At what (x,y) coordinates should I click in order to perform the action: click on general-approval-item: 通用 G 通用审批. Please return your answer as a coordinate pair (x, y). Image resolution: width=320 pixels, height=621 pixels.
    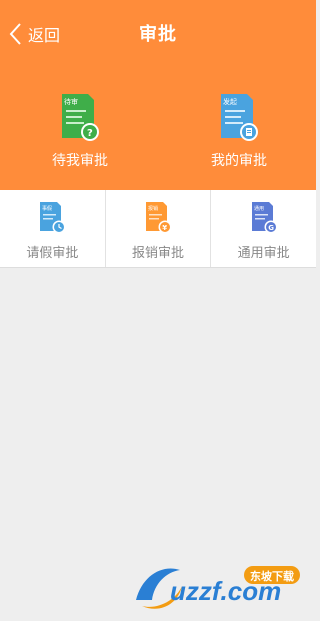
    Looking at the image, I should click on (263, 228).